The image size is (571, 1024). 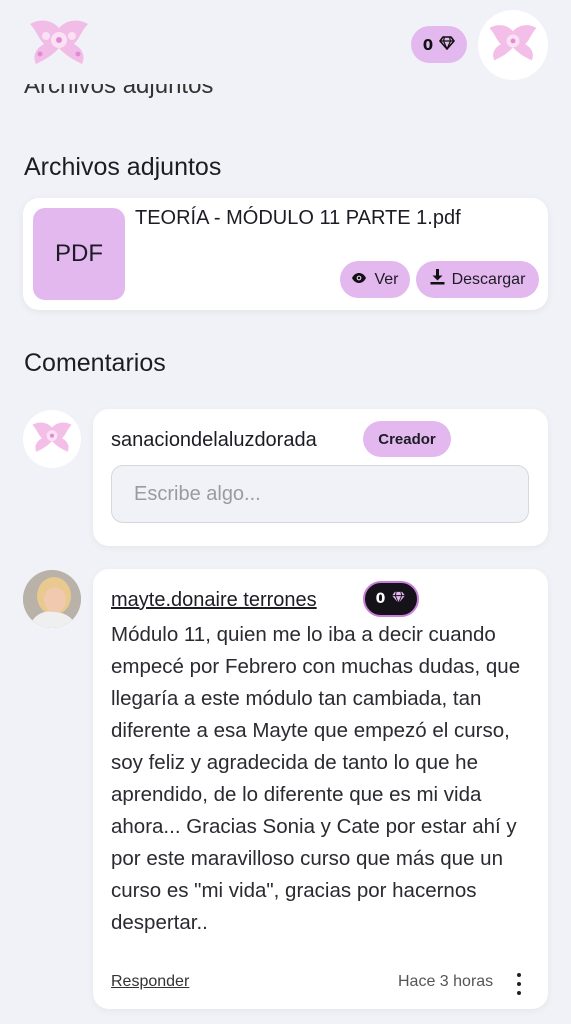 What do you see at coordinates (437, 279) in the screenshot?
I see `download-icon` at bounding box center [437, 279].